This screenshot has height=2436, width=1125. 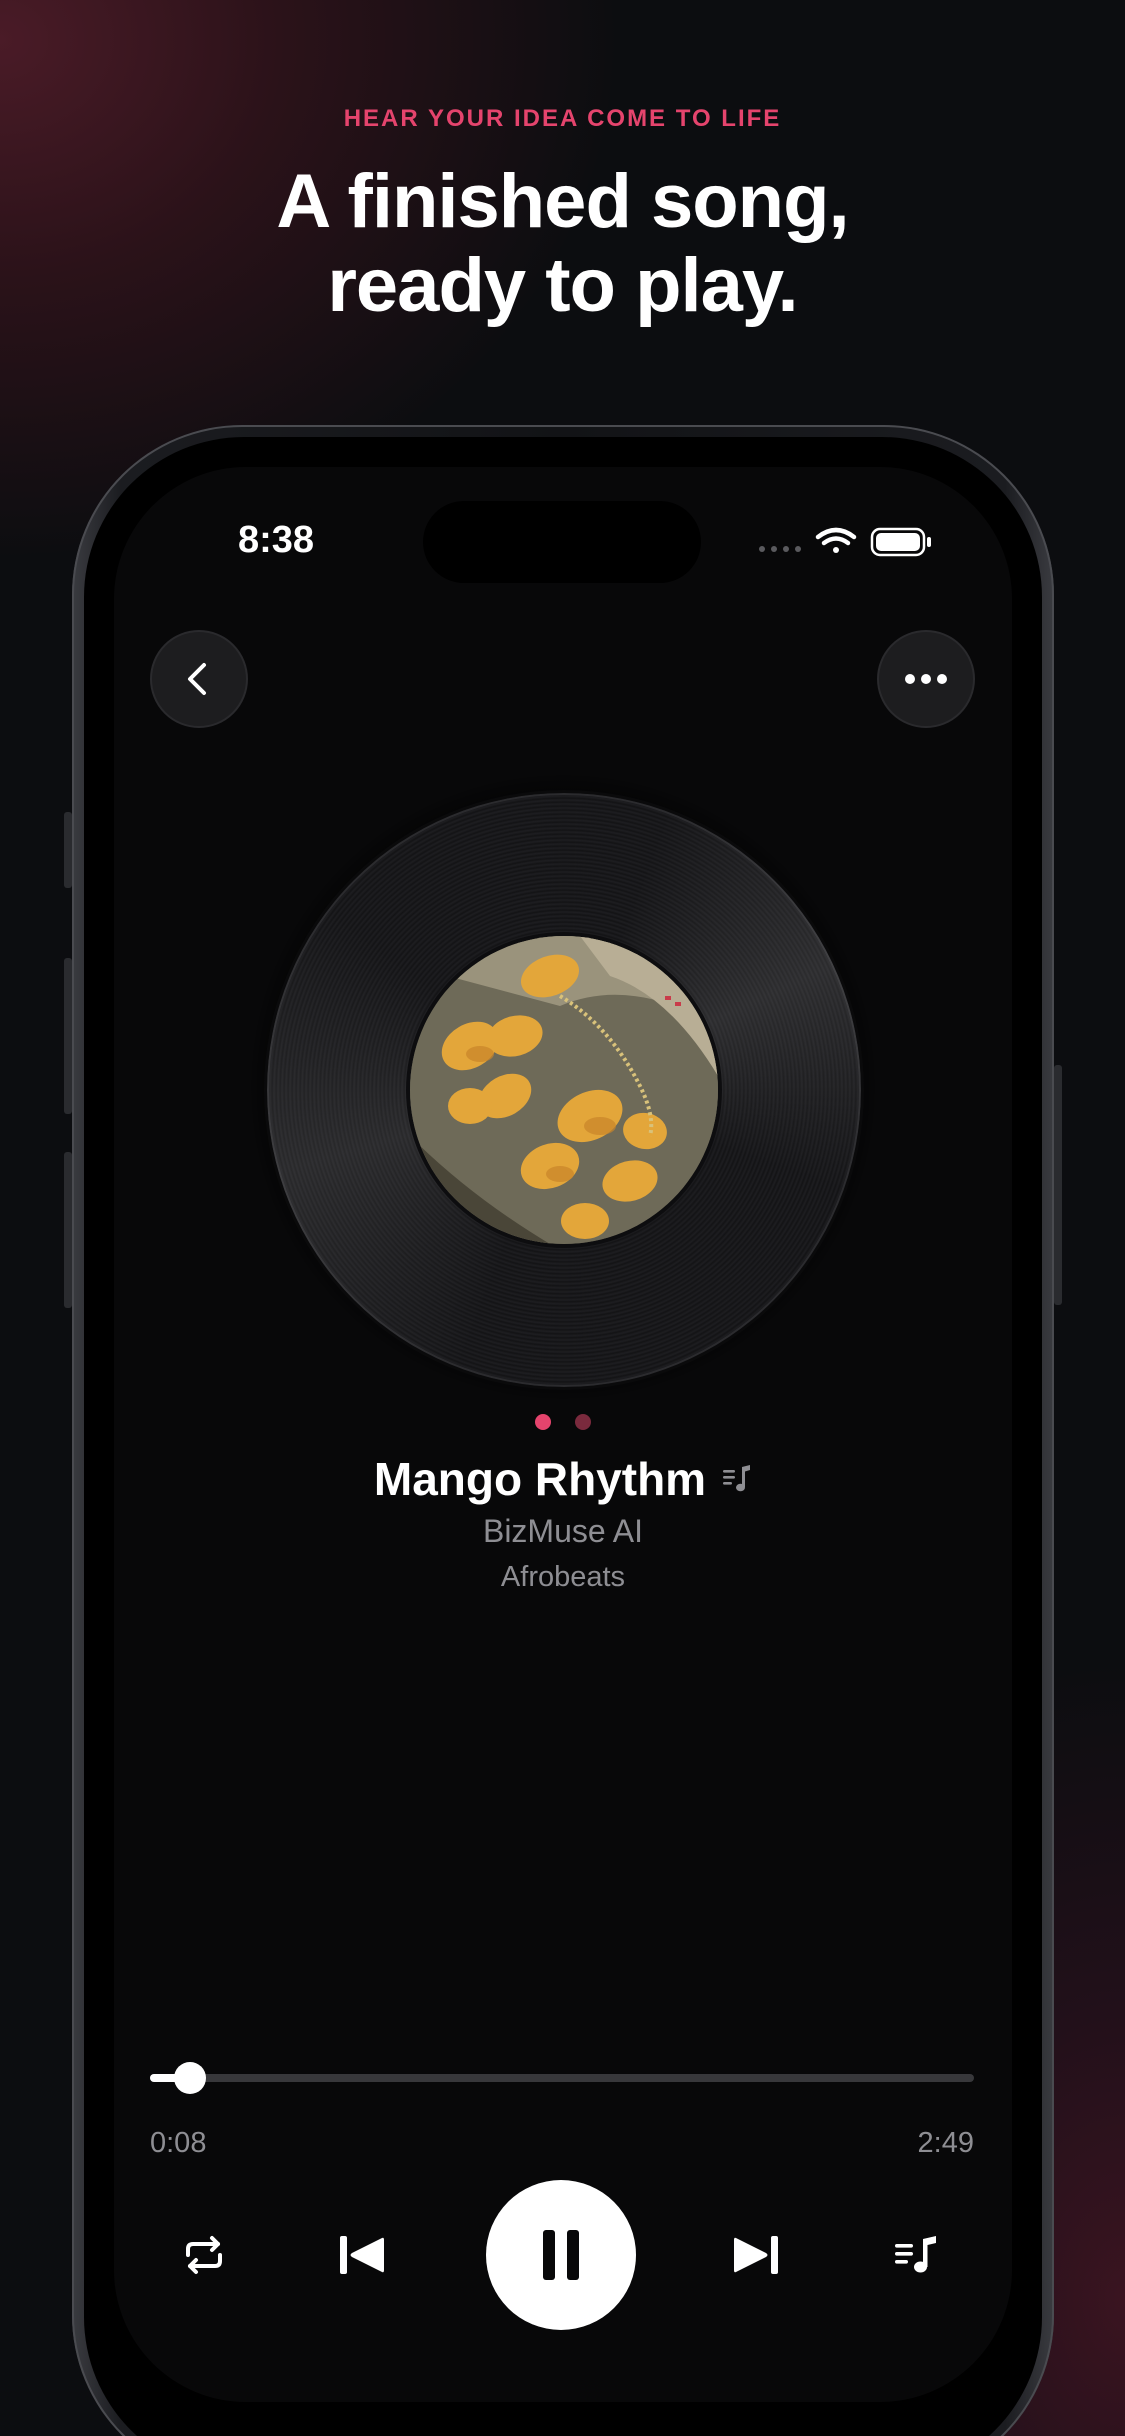 I want to click on repeat-icon, so click(x=204, y=2255).